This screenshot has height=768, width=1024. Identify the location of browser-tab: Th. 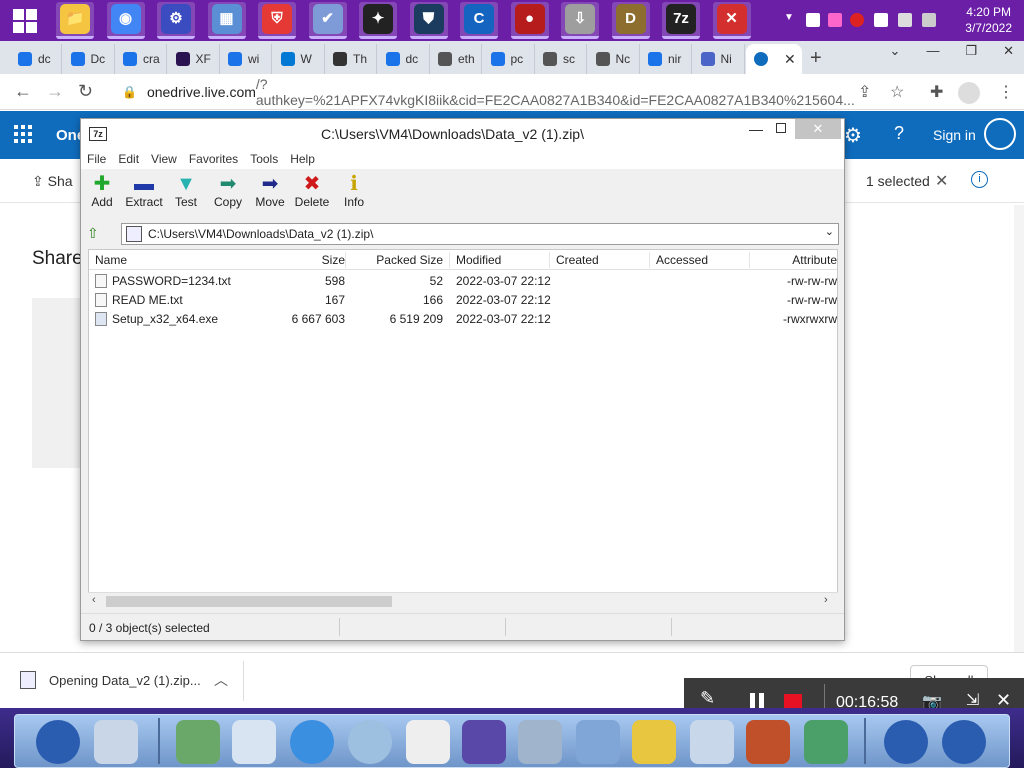
(351, 59).